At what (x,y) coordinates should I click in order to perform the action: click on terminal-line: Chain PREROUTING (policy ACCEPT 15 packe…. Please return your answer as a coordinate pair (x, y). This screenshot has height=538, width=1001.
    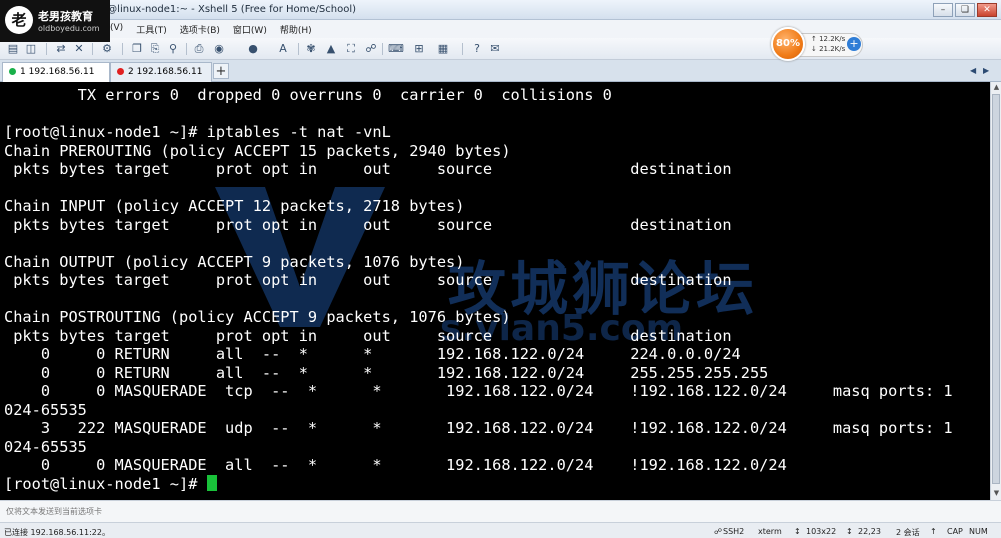
    Looking at the image, I should click on (257, 150).